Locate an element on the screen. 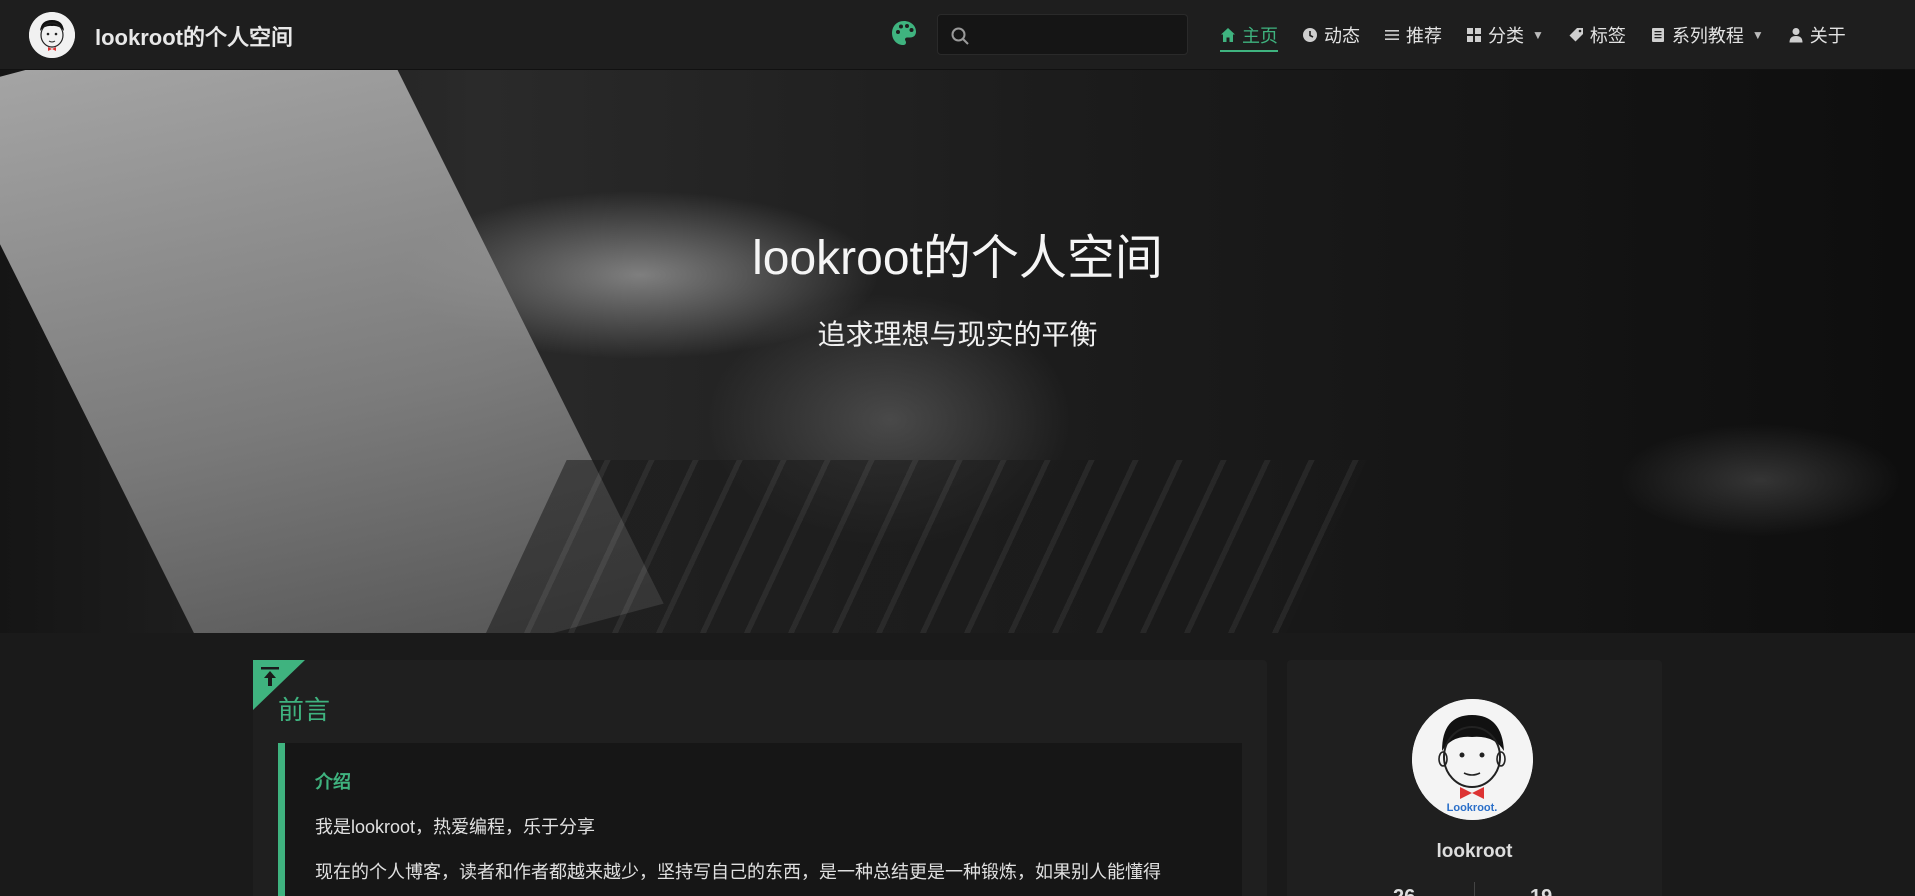  profile-name: lookroot is located at coordinates (1474, 851).